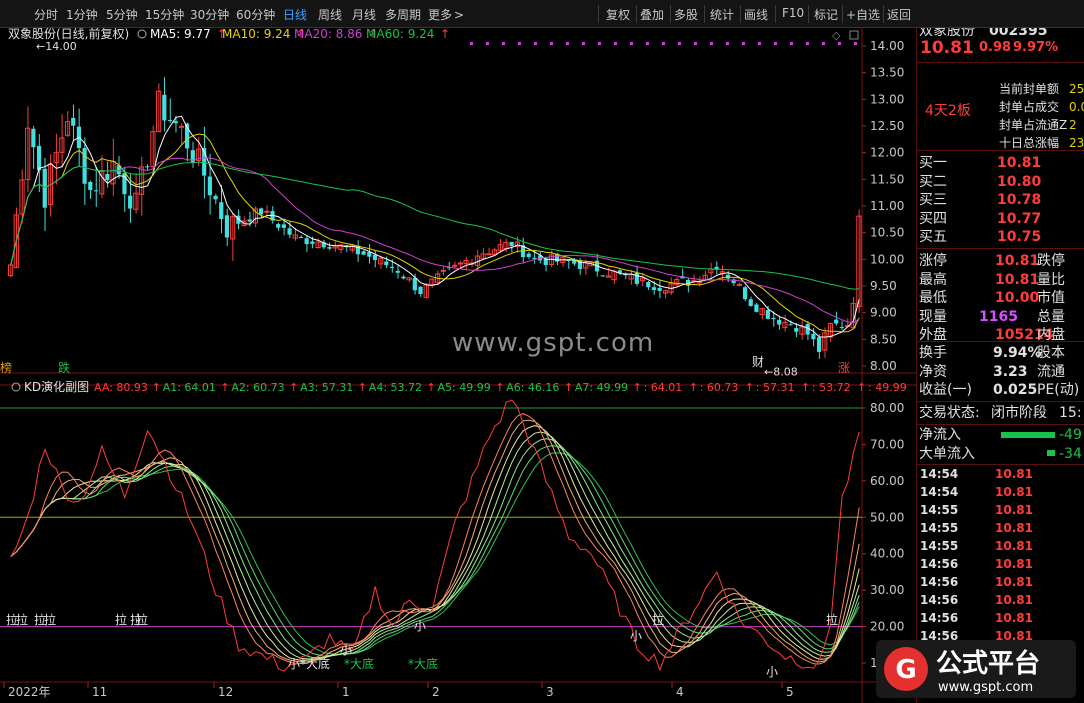 Image resolution: width=1084 pixels, height=703 pixels. I want to click on quote-stat-right-label: 内盘, so click(1051, 335).